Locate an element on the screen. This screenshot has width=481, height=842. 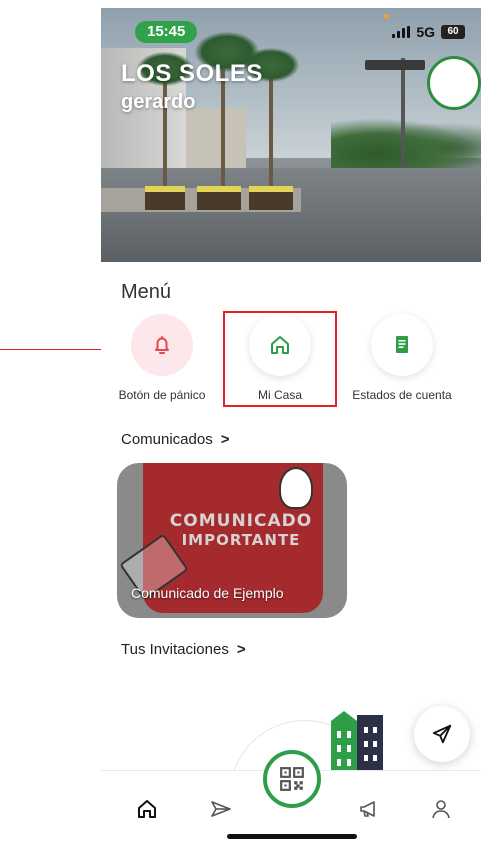
receipt-icon is located at coordinates (402, 344).